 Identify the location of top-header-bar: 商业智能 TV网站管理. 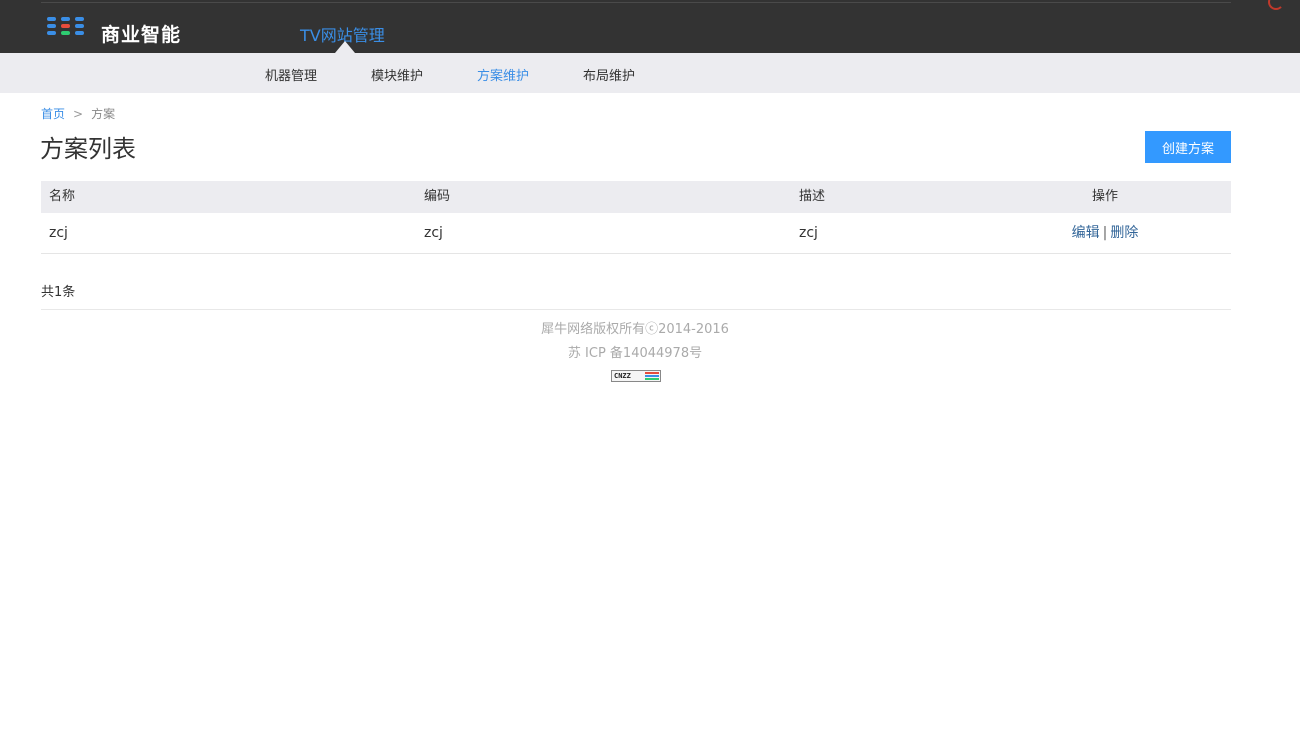
(650, 26).